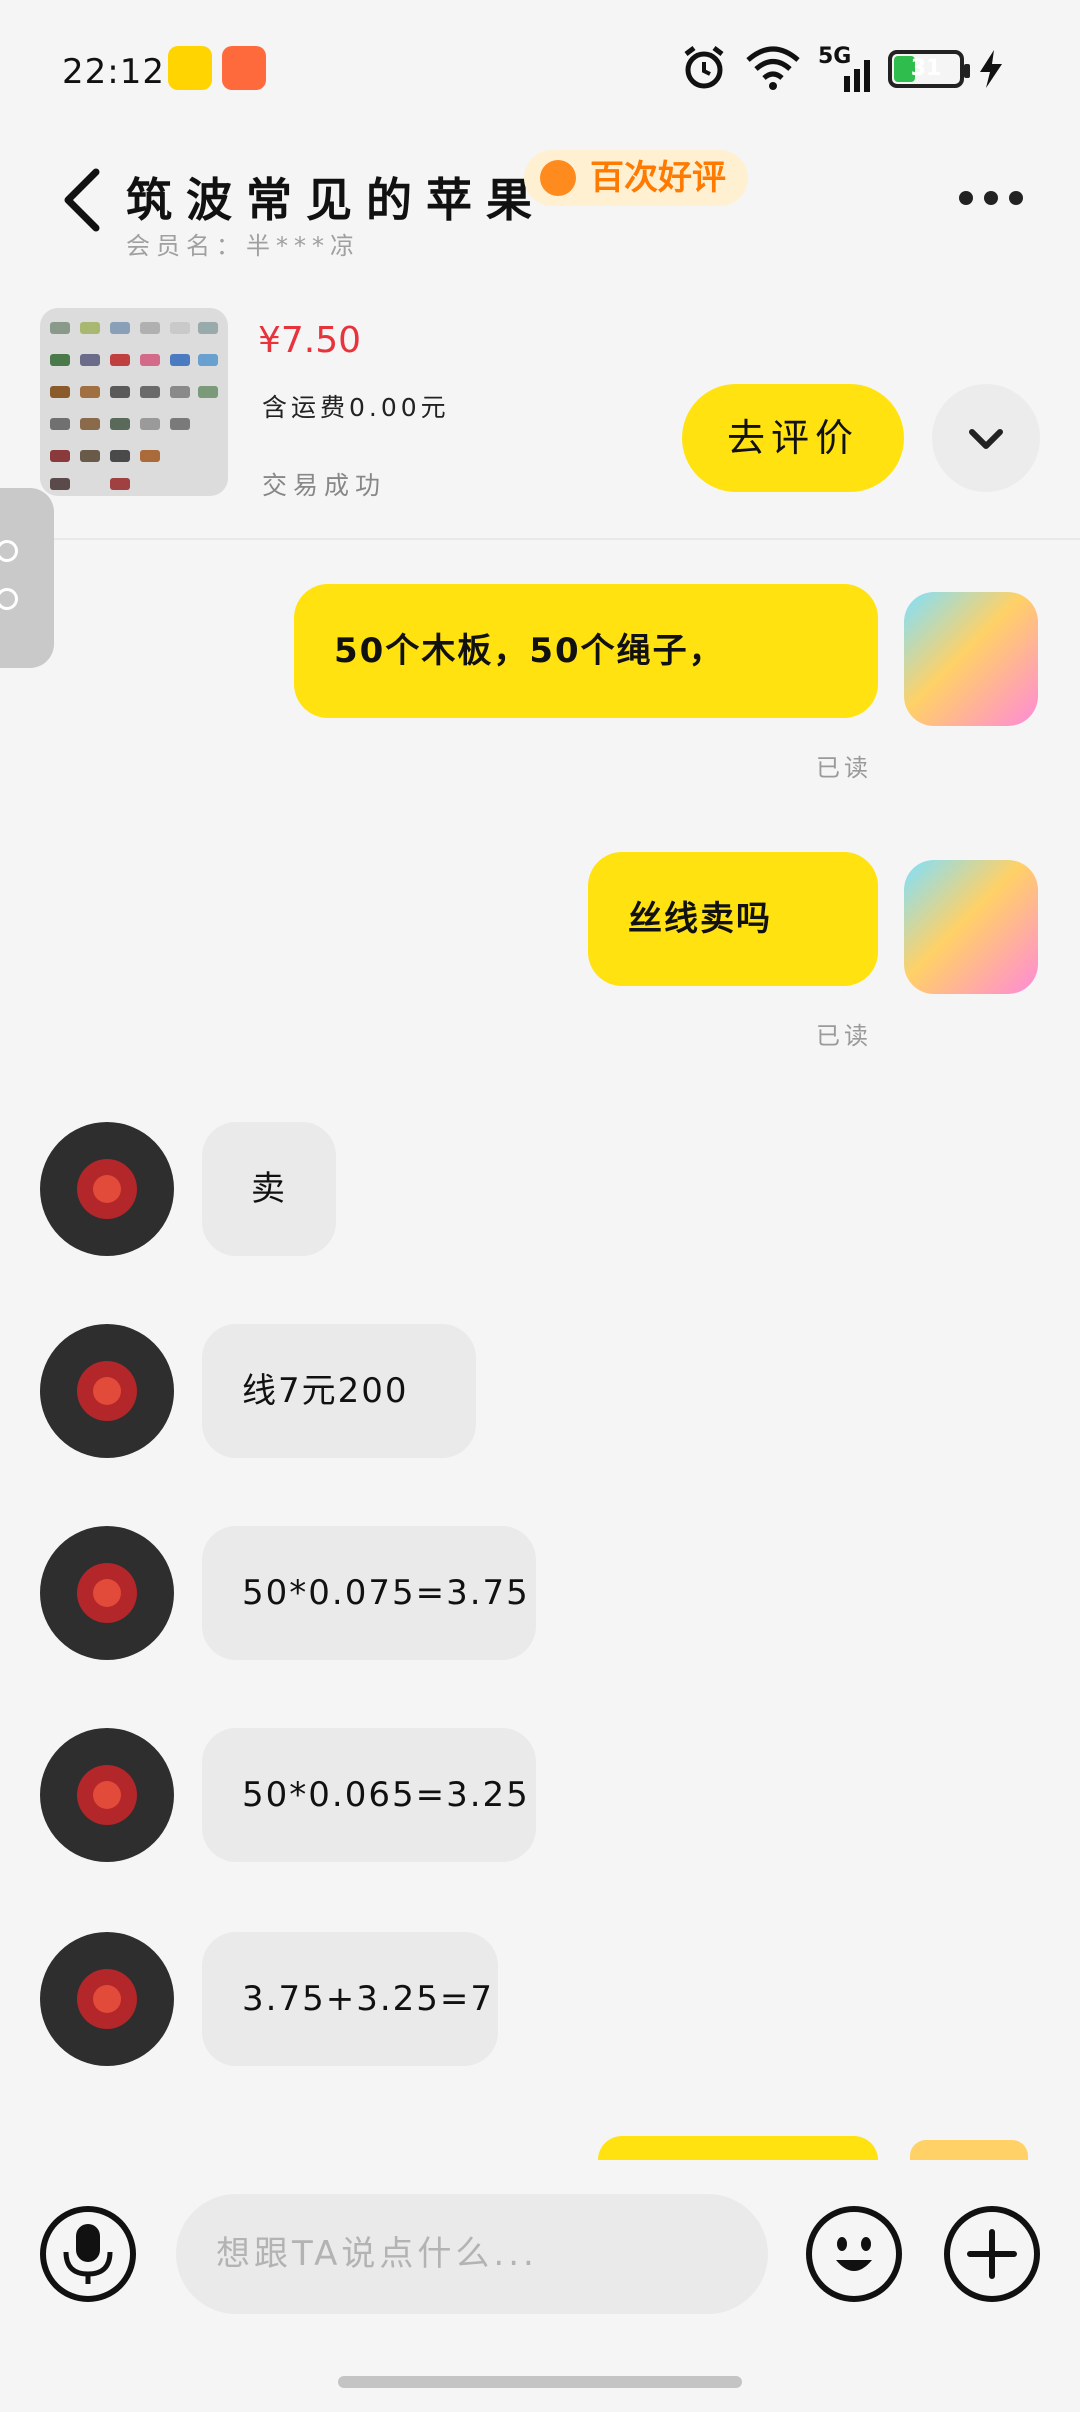 The width and height of the screenshot is (1080, 2412). I want to click on message-text: 50*0.065=3.25, so click(386, 1795).